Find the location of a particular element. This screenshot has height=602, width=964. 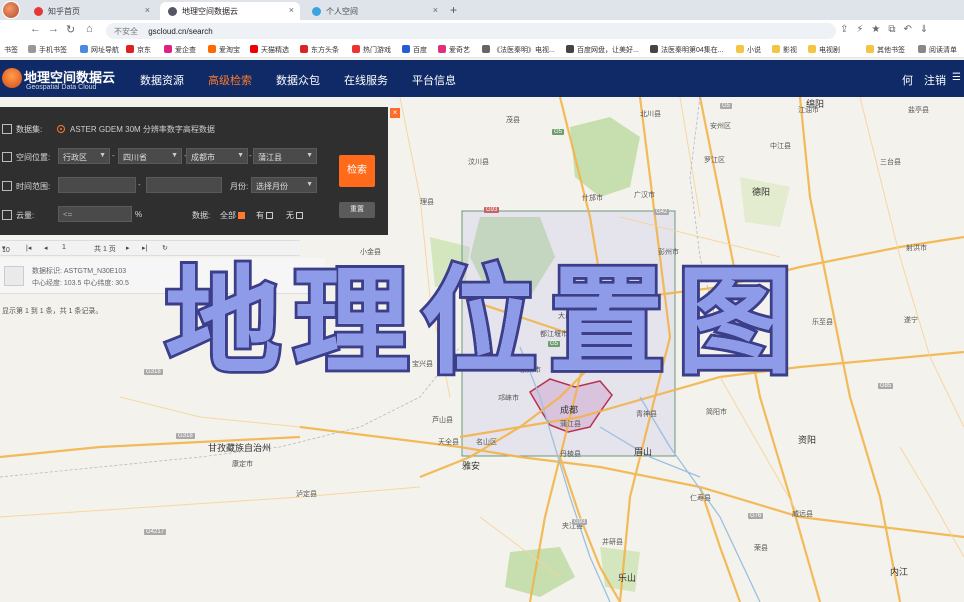

bookmark-item: 影视 is located at coordinates (784, 50).